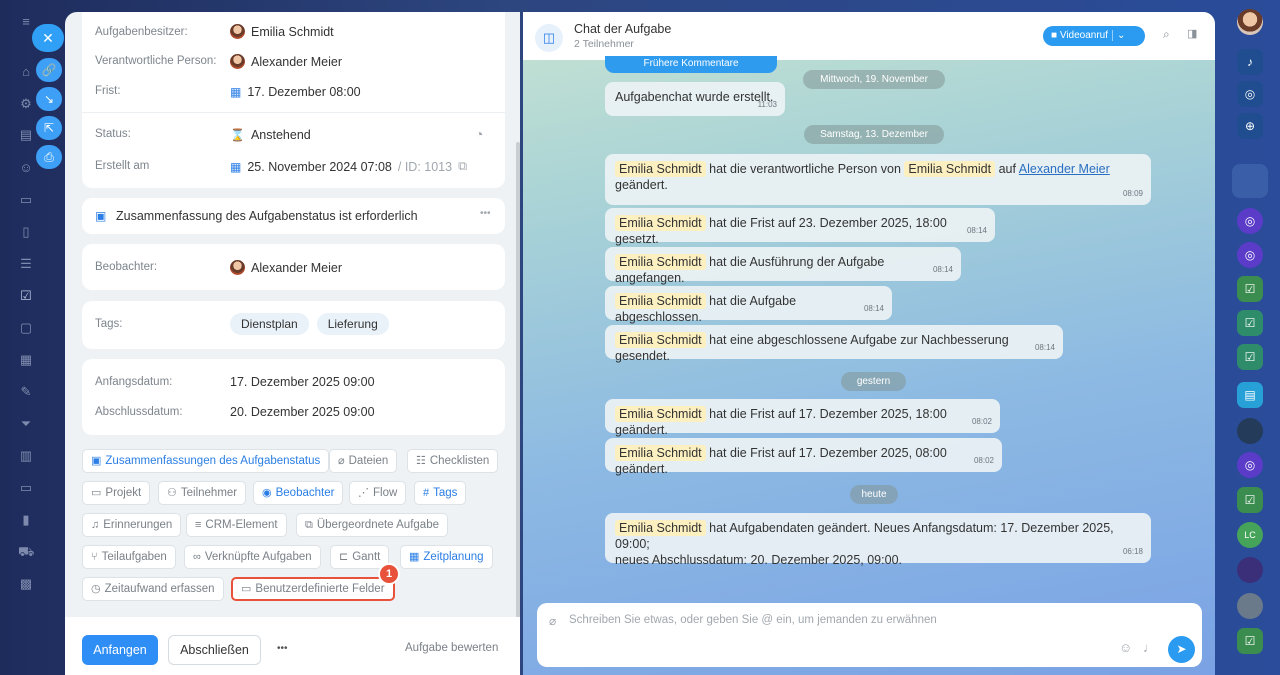 This screenshot has width=1280, height=675. What do you see at coordinates (604, 44) in the screenshot?
I see `chat-subtitle: 2 Teilnehmer` at bounding box center [604, 44].